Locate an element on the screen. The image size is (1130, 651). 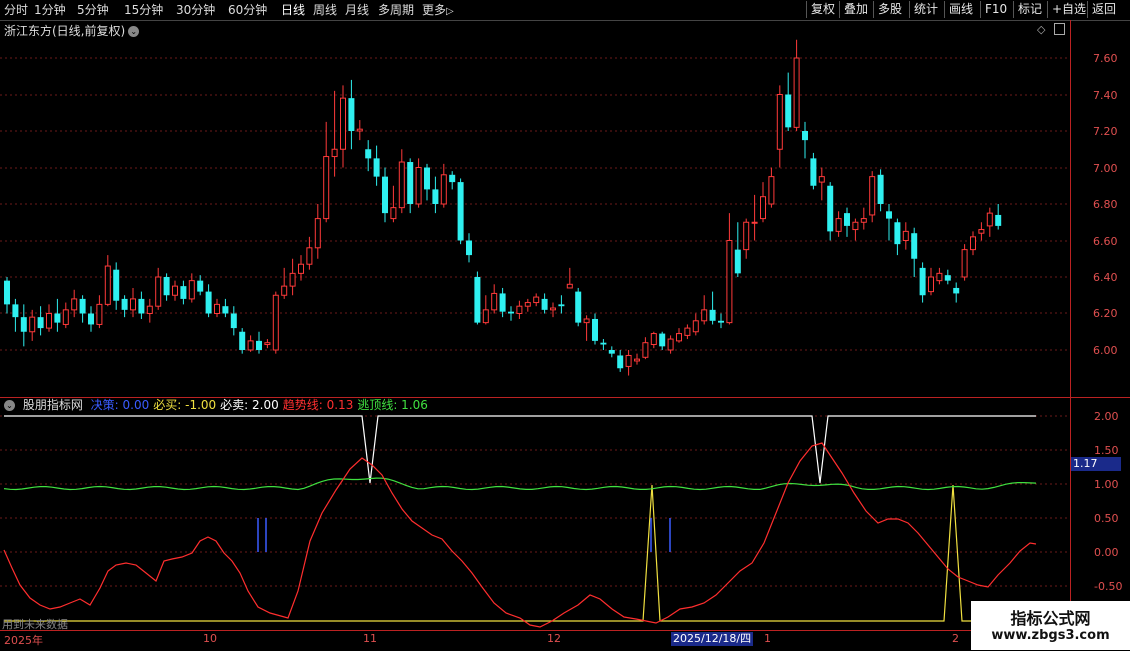
window-icon is located at coordinates (1059, 29).